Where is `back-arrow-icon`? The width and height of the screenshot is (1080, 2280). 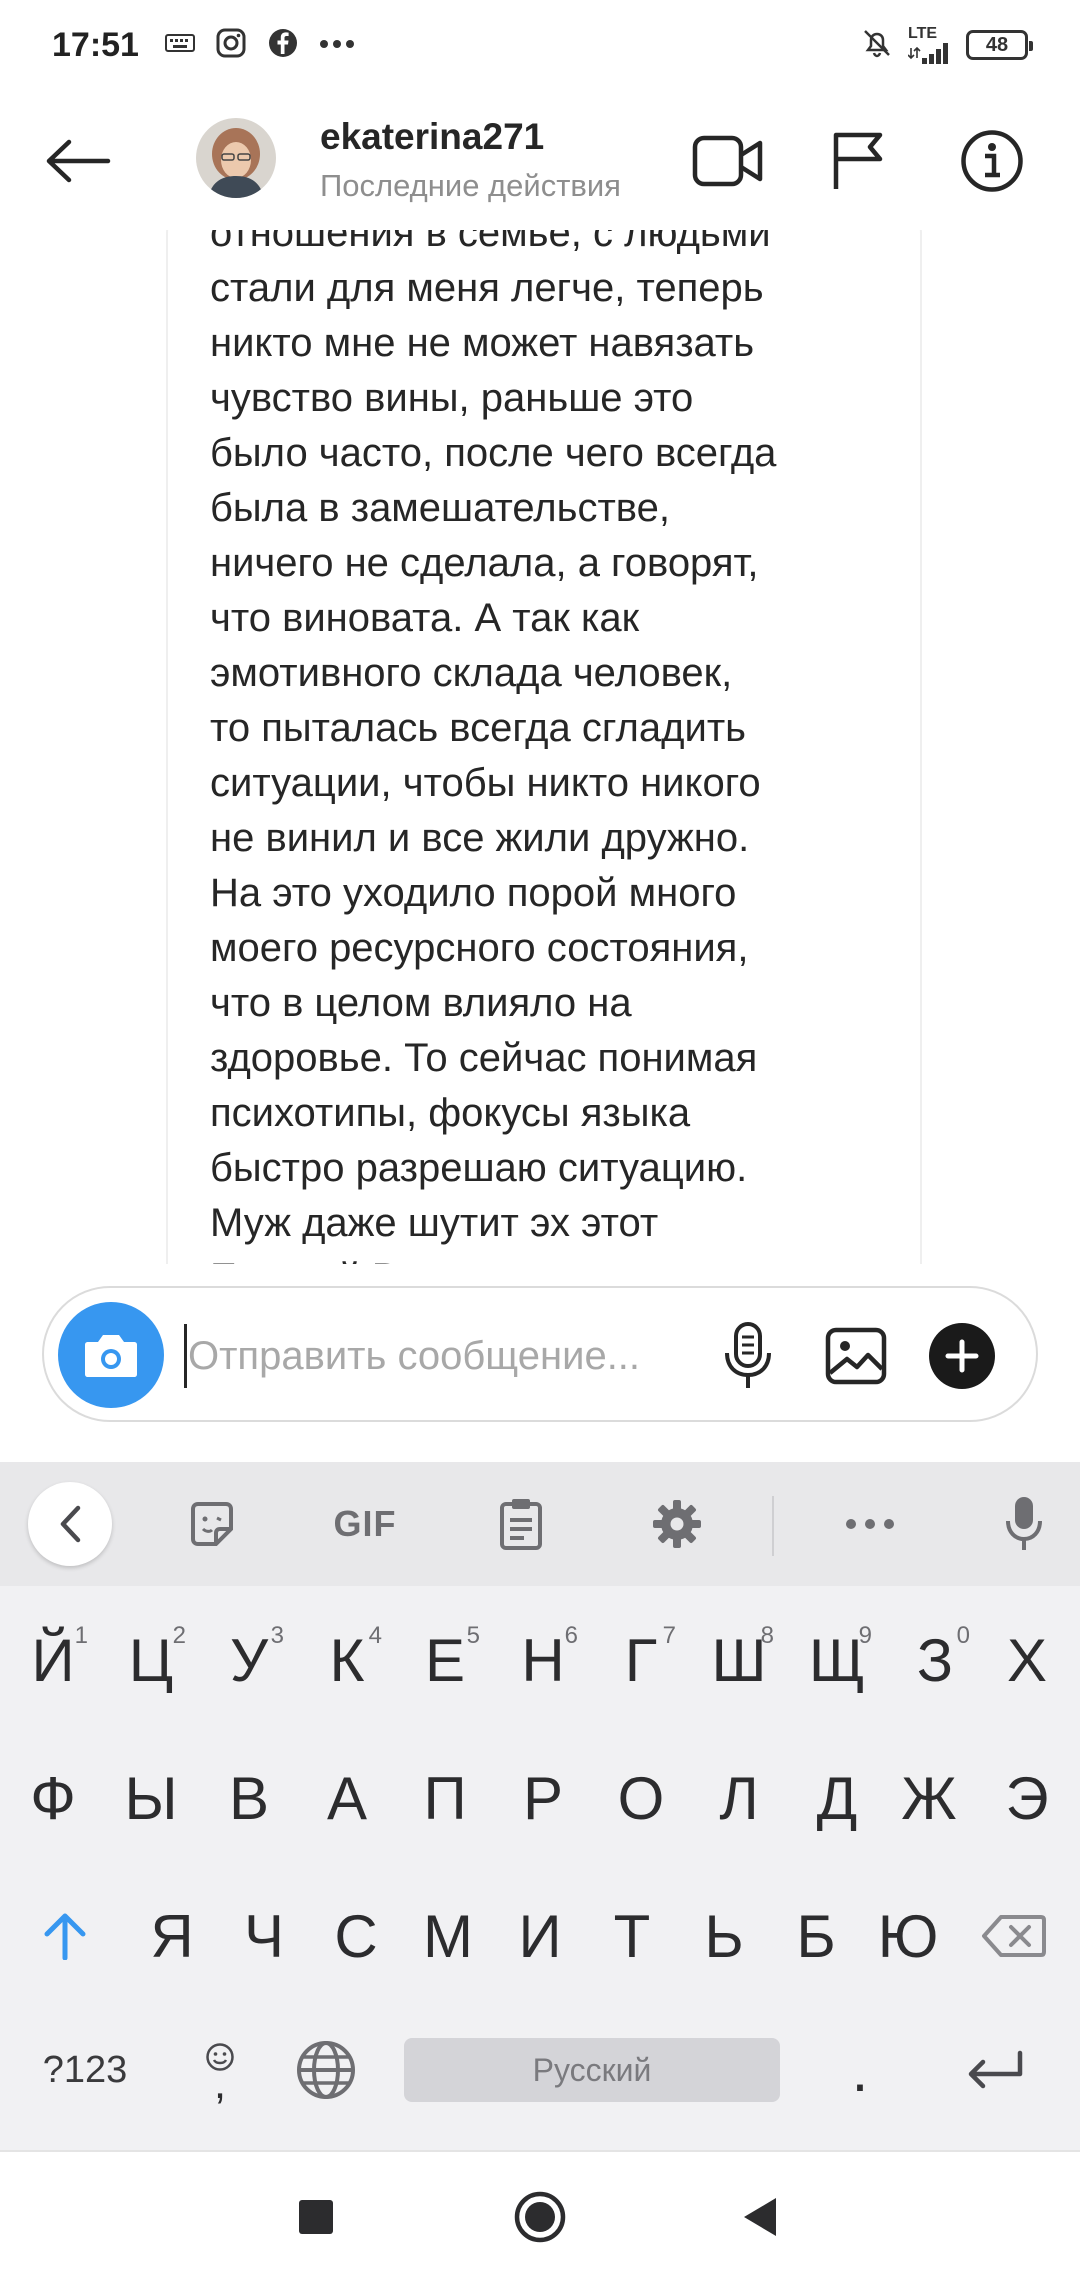 back-arrow-icon is located at coordinates (78, 161).